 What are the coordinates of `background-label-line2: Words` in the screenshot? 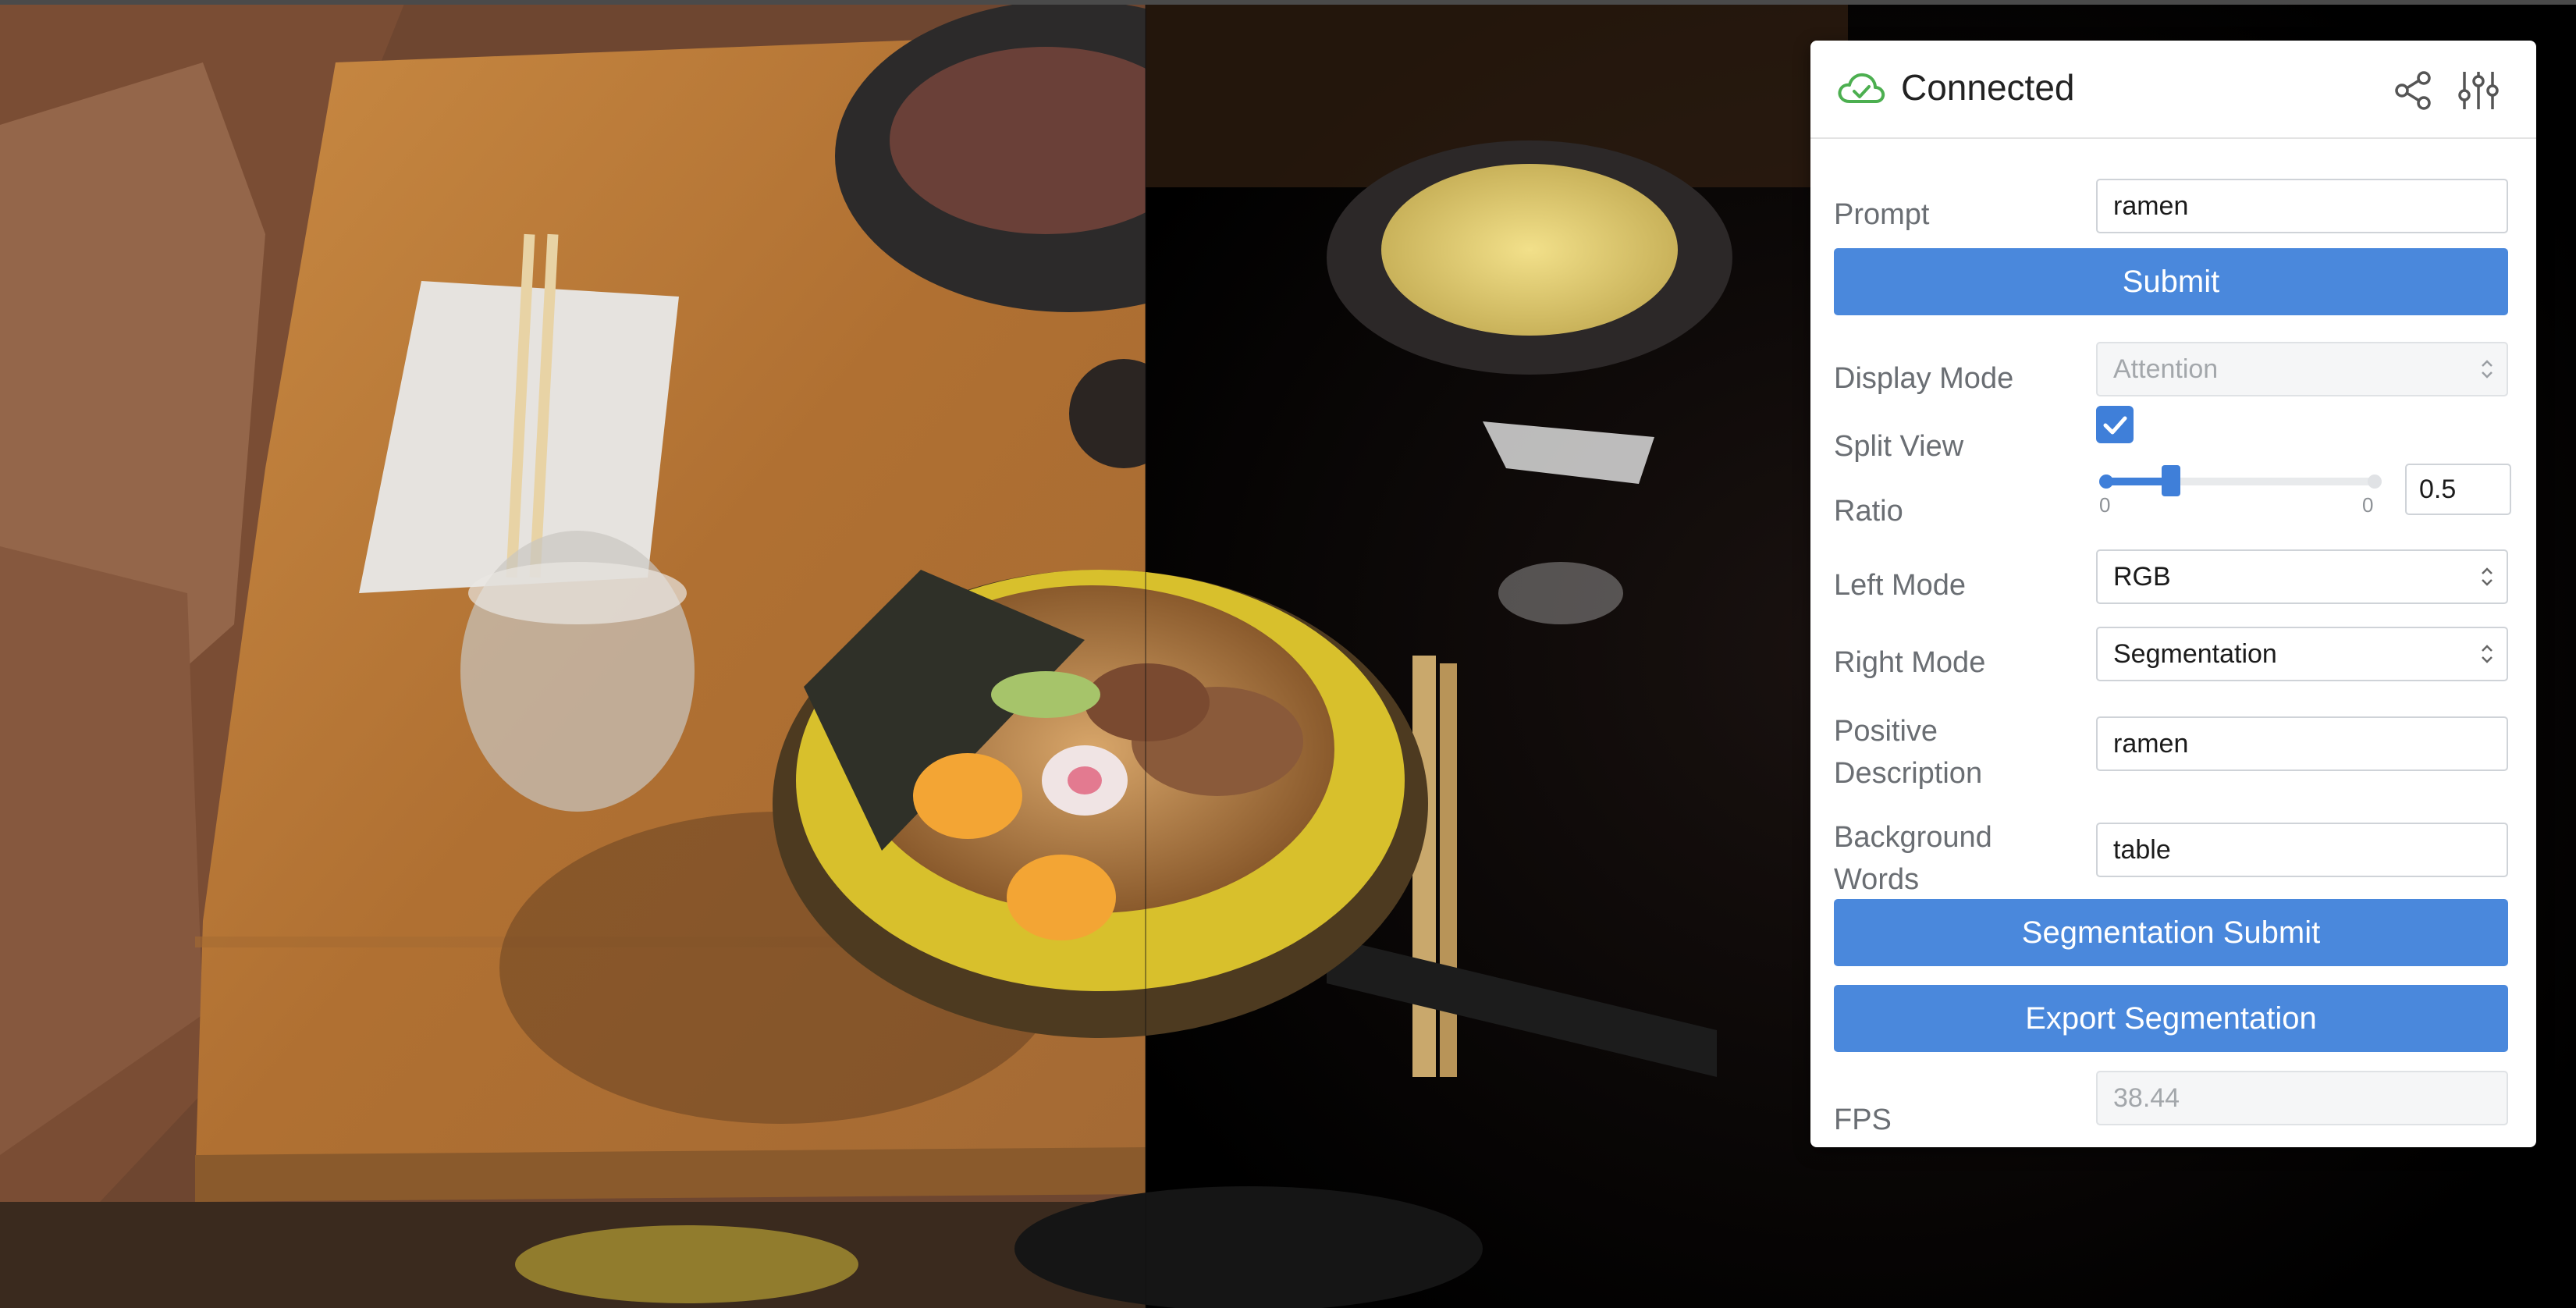 It's located at (1877, 879).